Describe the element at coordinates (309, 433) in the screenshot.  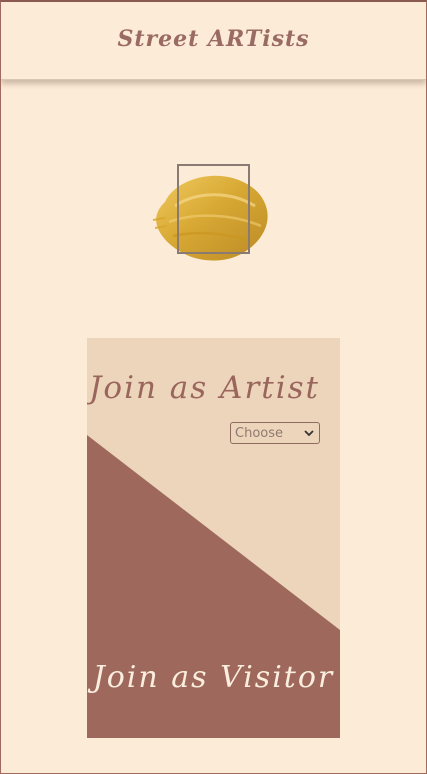
I see `chevron-down-icon` at that location.